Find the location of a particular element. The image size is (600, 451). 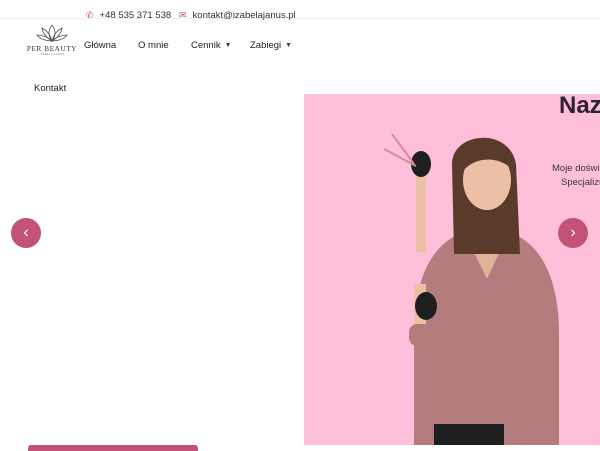

nav-item-glowna: Główna is located at coordinates (100, 45).